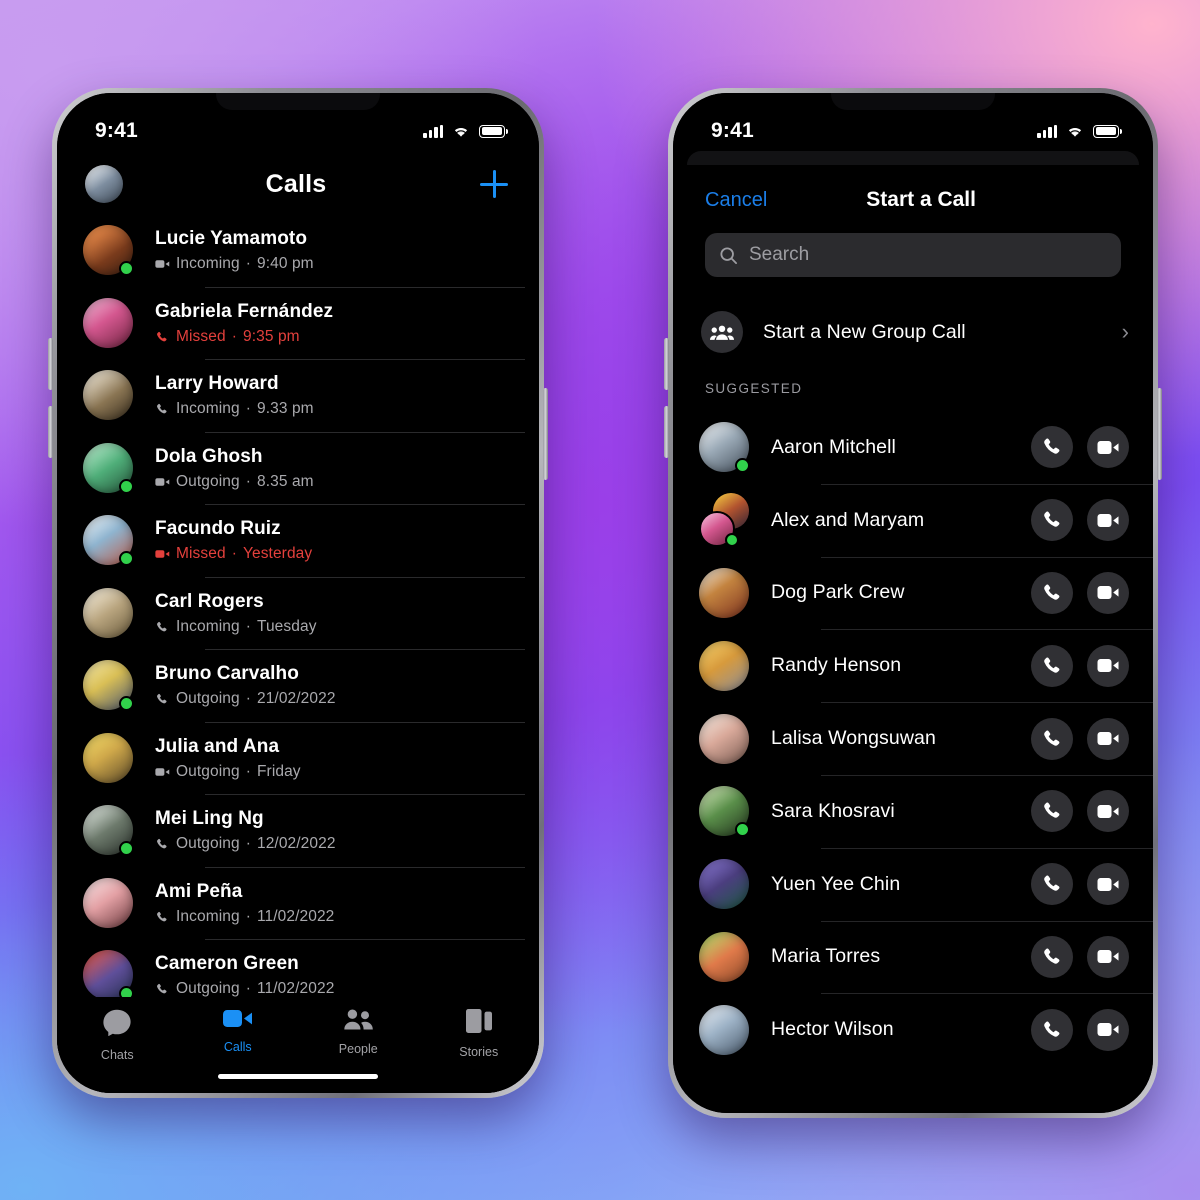 The height and width of the screenshot is (1200, 1200). I want to click on search-input: Search, so click(913, 255).